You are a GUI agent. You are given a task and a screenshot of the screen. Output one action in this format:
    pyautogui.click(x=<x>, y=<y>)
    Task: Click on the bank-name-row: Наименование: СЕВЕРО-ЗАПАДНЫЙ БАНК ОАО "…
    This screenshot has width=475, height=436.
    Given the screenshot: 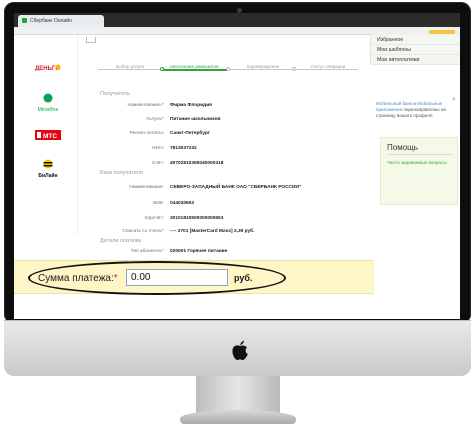 What is the action you would take?
    pyautogui.click(x=228, y=189)
    